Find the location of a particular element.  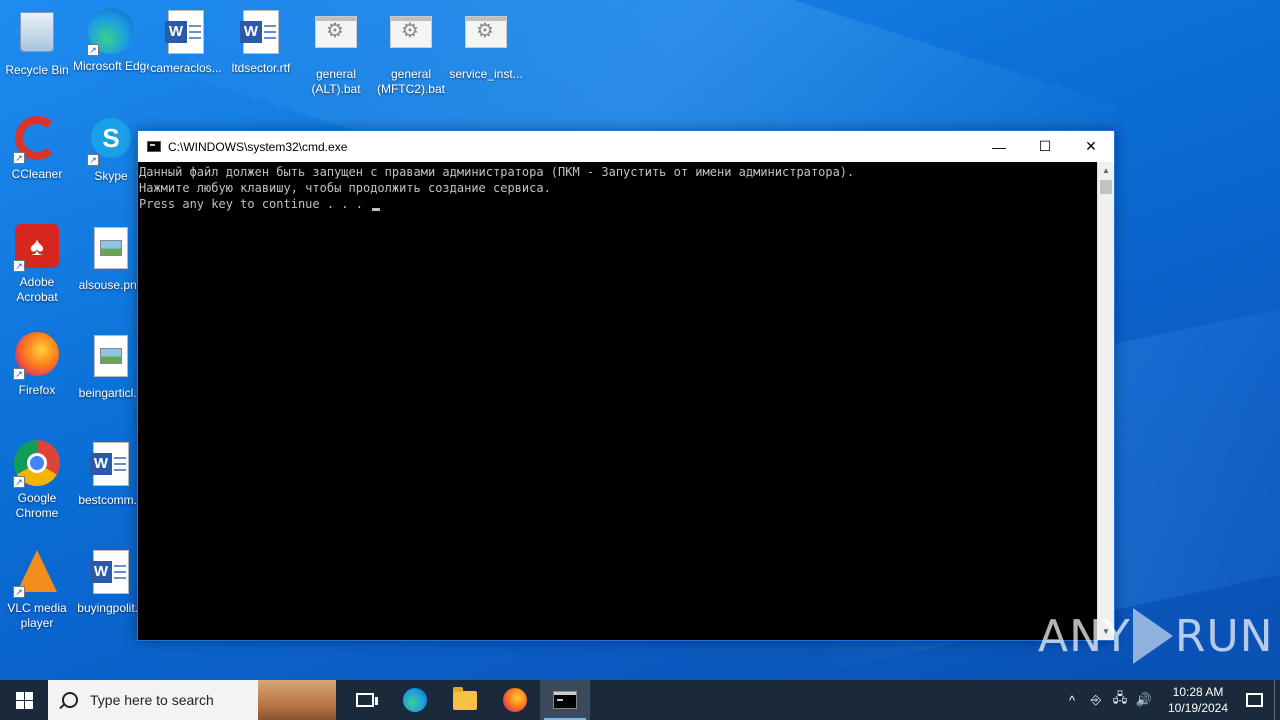

desktop-icon-ccleaner: ↗ CCleaner is located at coordinates (37, 149).